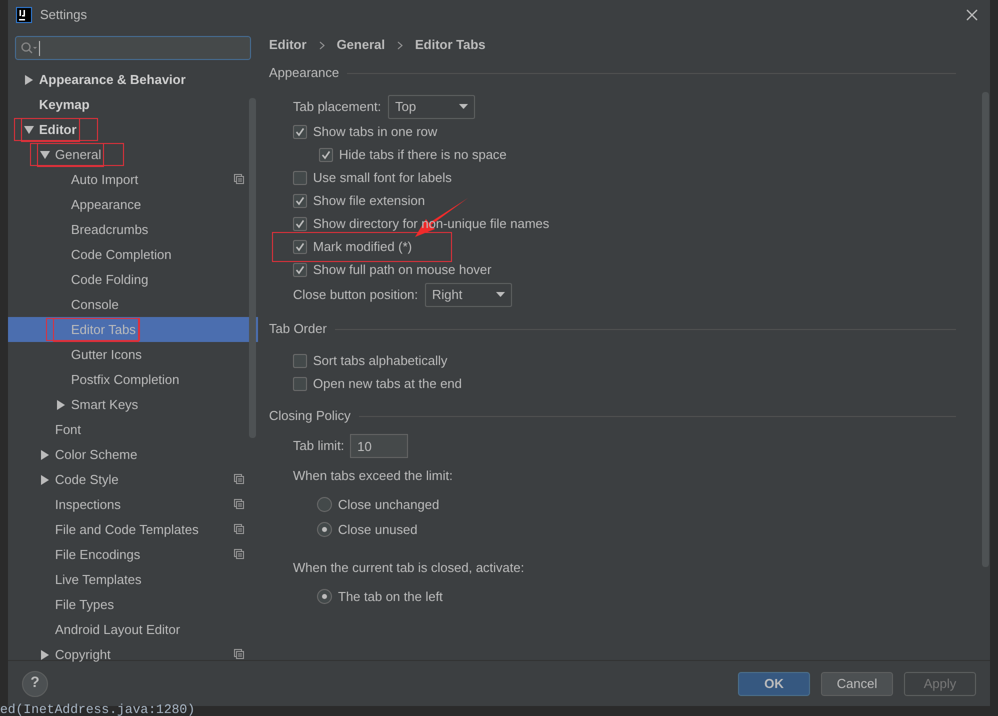 The image size is (998, 716). Describe the element at coordinates (382, 177) in the screenshot. I see `option-label: Use small font for labels` at that location.